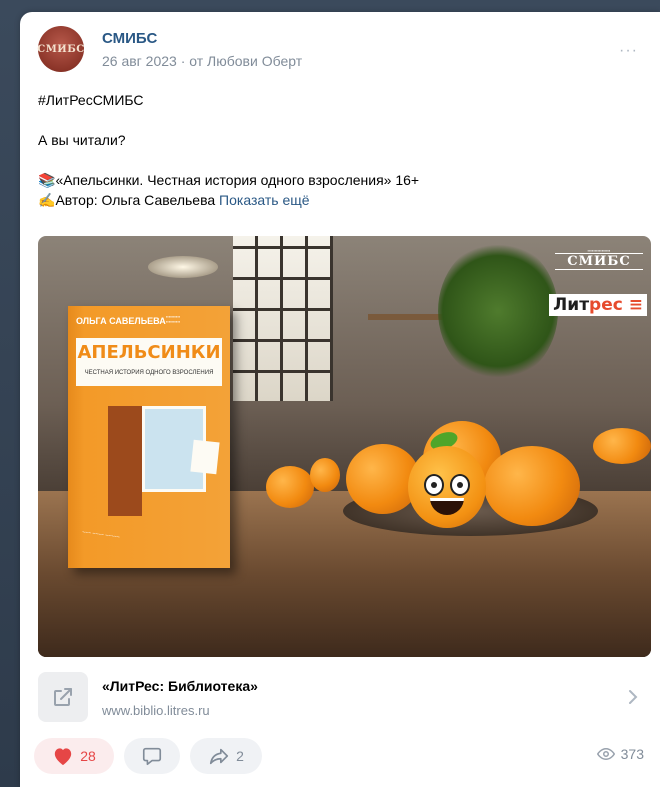 This screenshot has height=787, width=660. I want to click on external-link-box, so click(63, 697).